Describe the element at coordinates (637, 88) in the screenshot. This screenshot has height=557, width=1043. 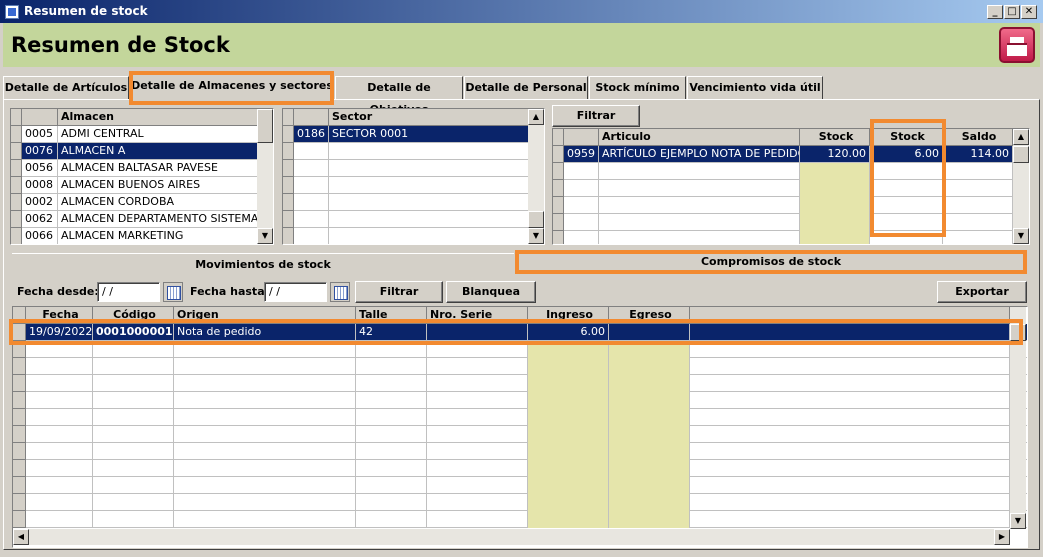
I see `tab-stock-minimo: Stock mínimo` at that location.